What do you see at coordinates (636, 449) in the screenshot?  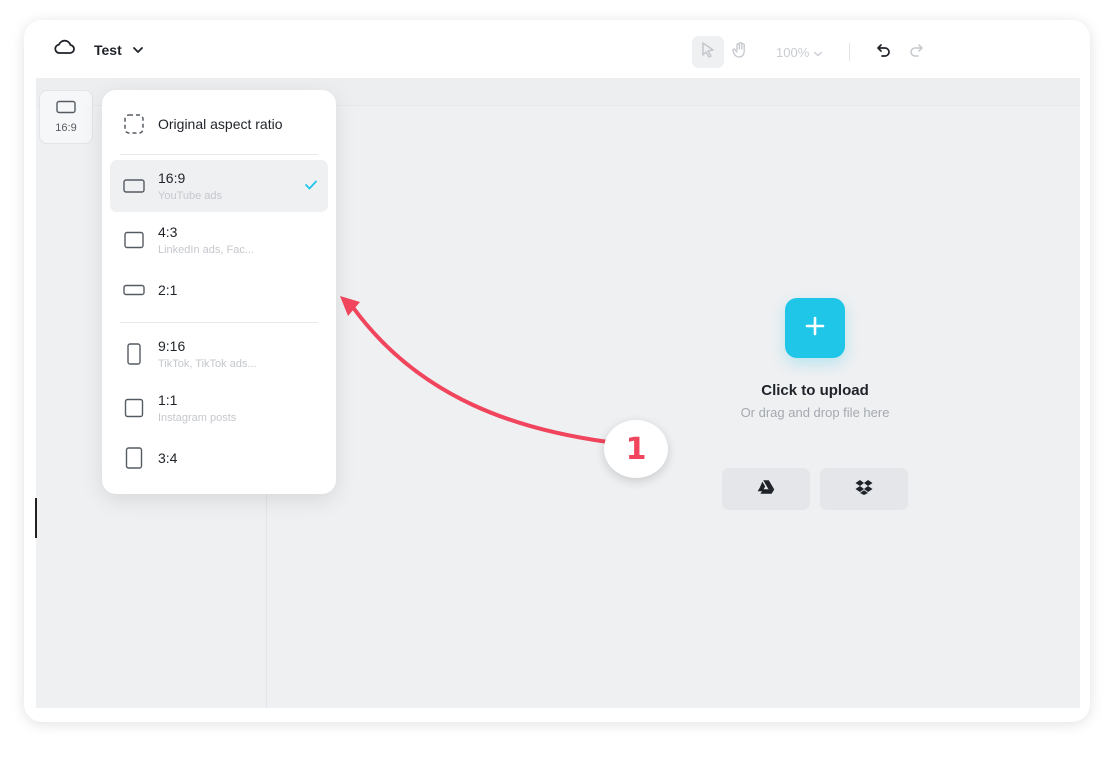 I see `annotation-step-badge: 1` at bounding box center [636, 449].